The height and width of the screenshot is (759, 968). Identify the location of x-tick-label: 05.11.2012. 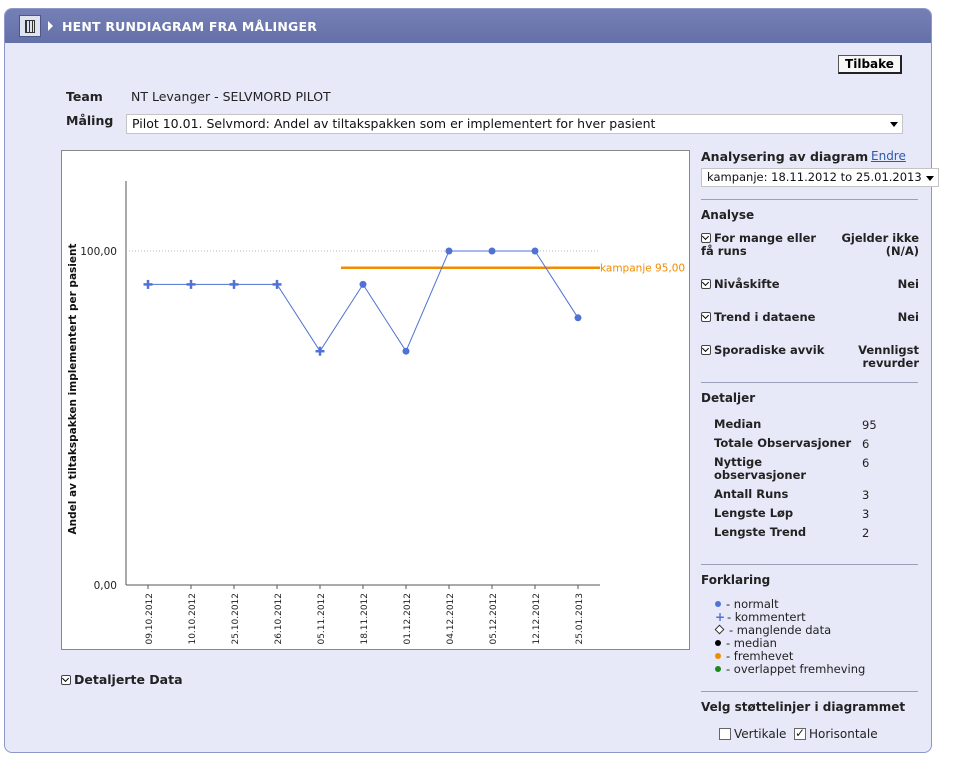
(322, 619).